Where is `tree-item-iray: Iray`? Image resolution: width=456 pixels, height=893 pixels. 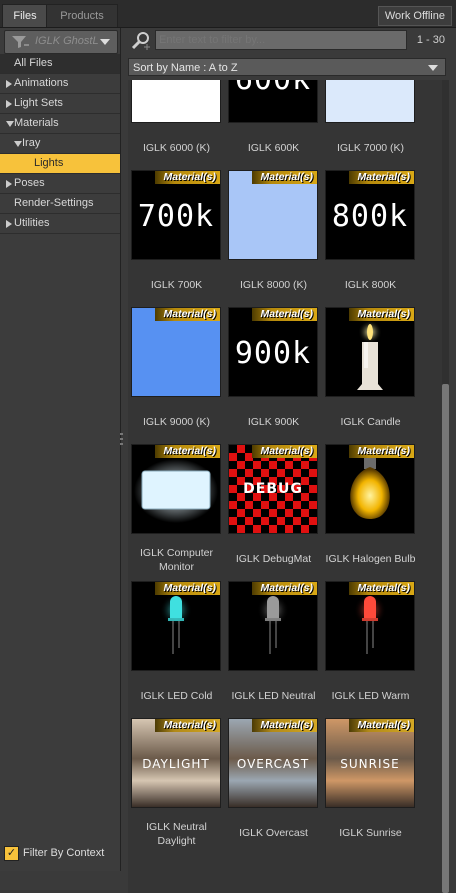
tree-item-iray: Iray is located at coordinates (60, 144).